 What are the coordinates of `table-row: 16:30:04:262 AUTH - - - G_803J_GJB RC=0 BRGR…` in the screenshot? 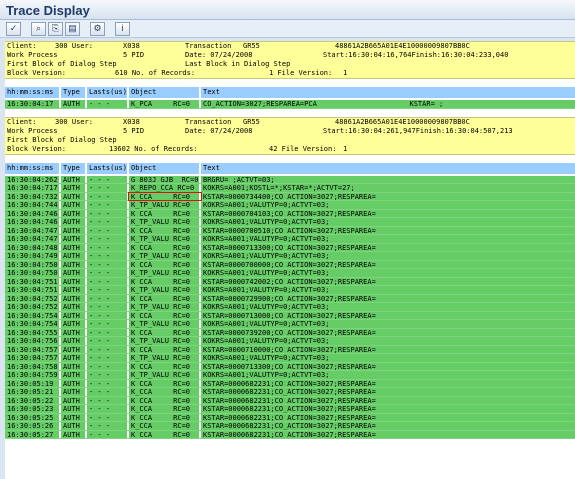 It's located at (290, 179).